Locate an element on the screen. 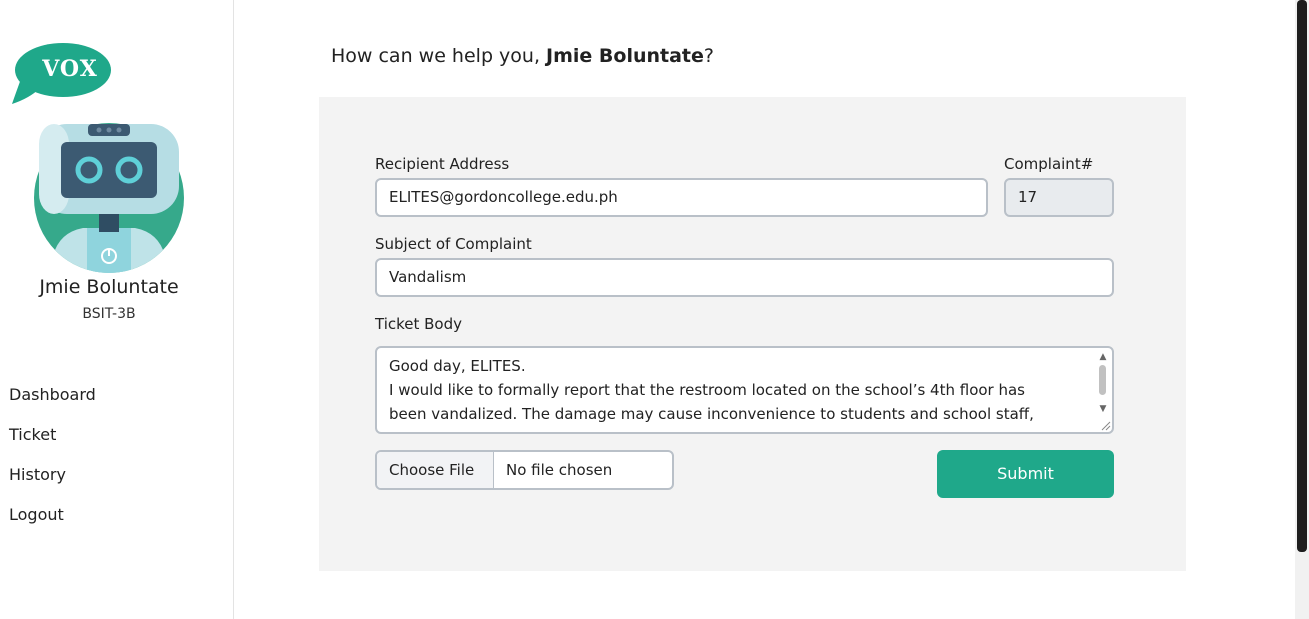 This screenshot has width=1309, height=619. recipient-input: ELITES@gordoncollege.edu.ph is located at coordinates (681, 197).